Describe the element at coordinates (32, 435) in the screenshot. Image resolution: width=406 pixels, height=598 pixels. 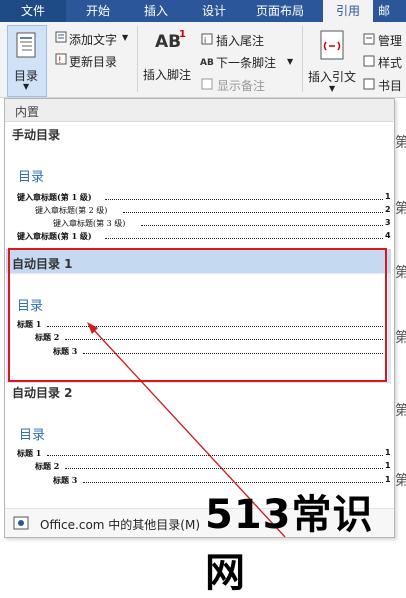
I see `auto-toc-2-heading: 目录` at that location.